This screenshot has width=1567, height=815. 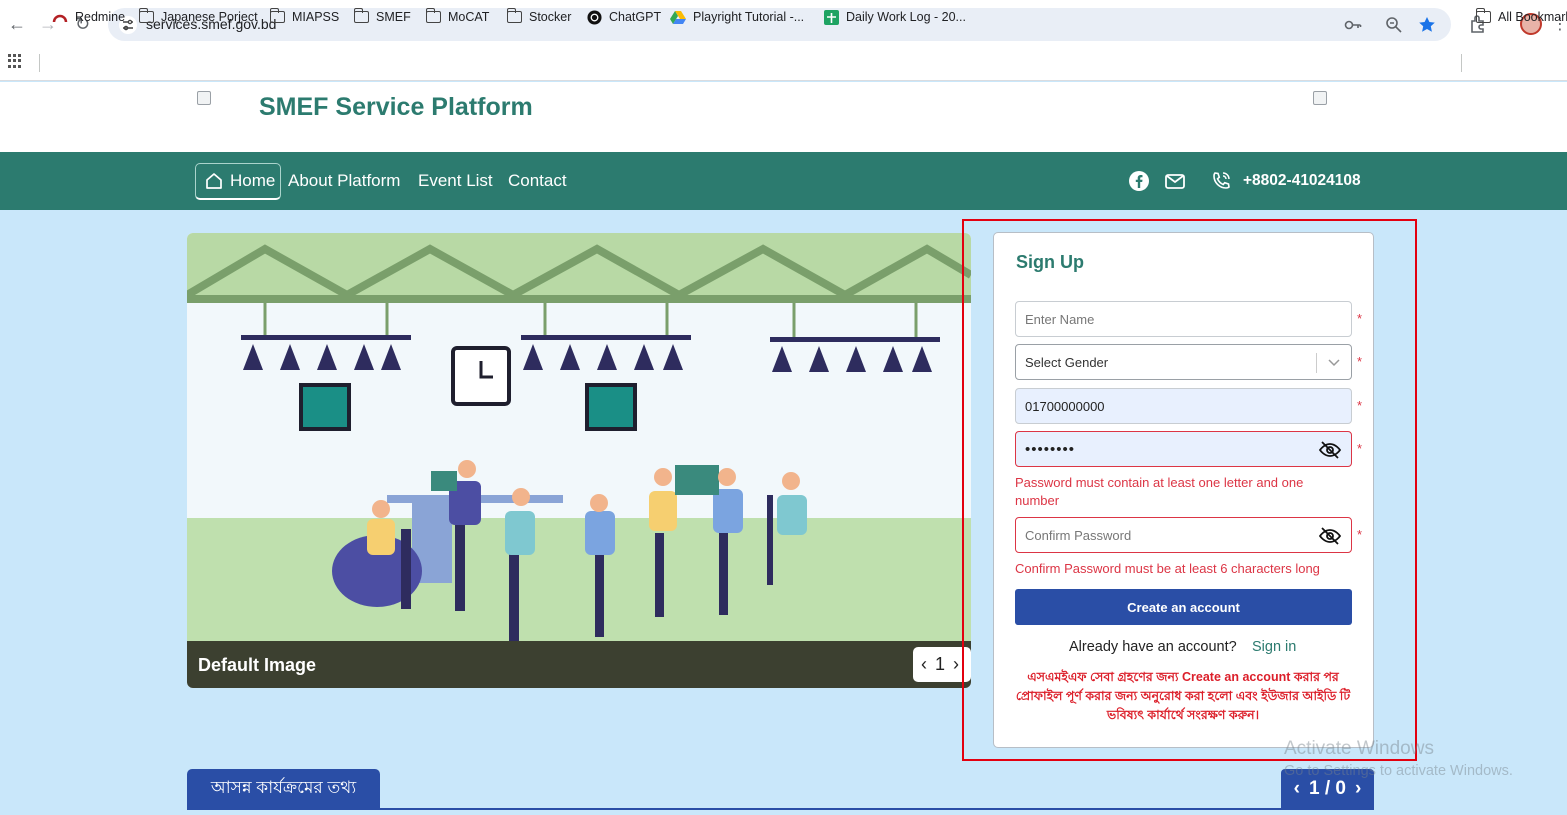 What do you see at coordinates (214, 181) in the screenshot?
I see `home-icon` at bounding box center [214, 181].